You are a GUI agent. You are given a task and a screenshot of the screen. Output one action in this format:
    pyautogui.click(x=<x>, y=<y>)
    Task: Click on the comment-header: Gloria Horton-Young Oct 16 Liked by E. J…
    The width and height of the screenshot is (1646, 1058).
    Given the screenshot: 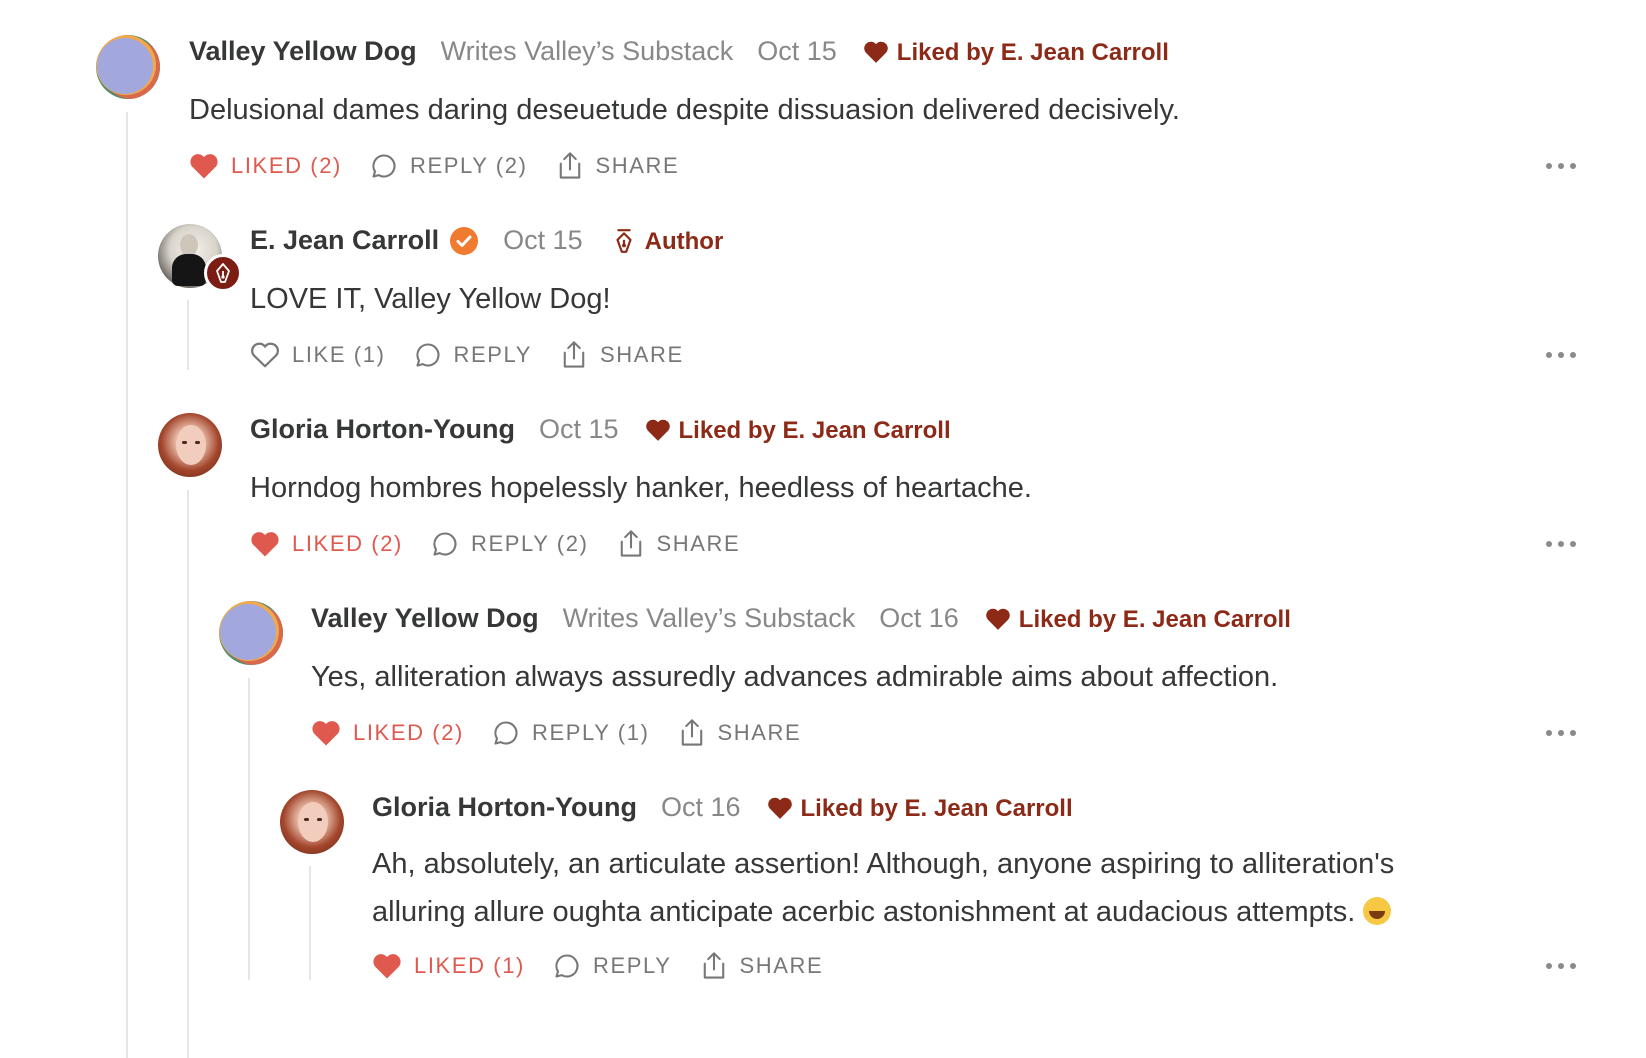 What is the action you would take?
    pyautogui.click(x=722, y=807)
    